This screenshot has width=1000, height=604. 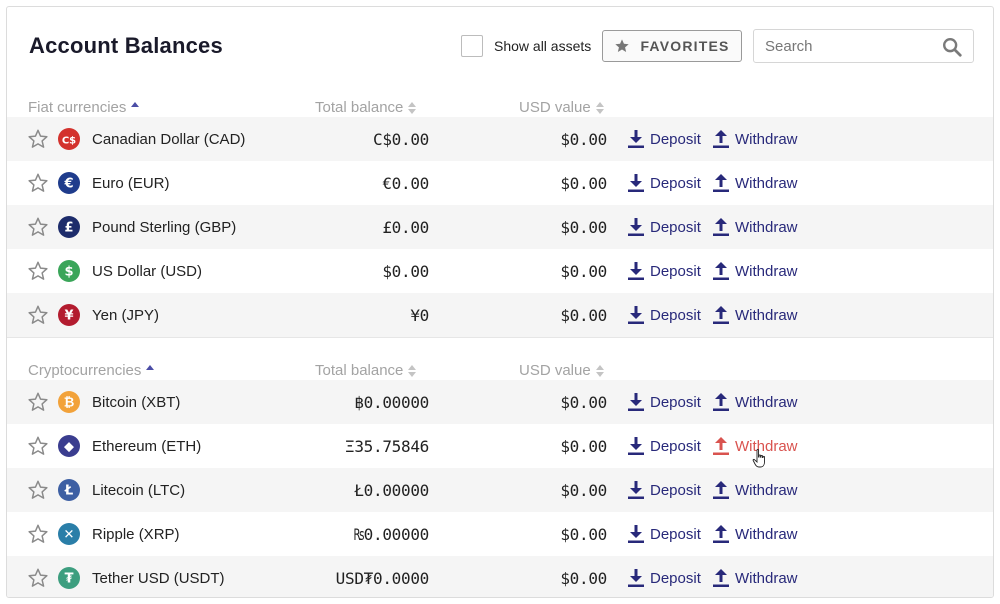 I want to click on currency-name: Bitcoin (XBT), so click(x=136, y=402).